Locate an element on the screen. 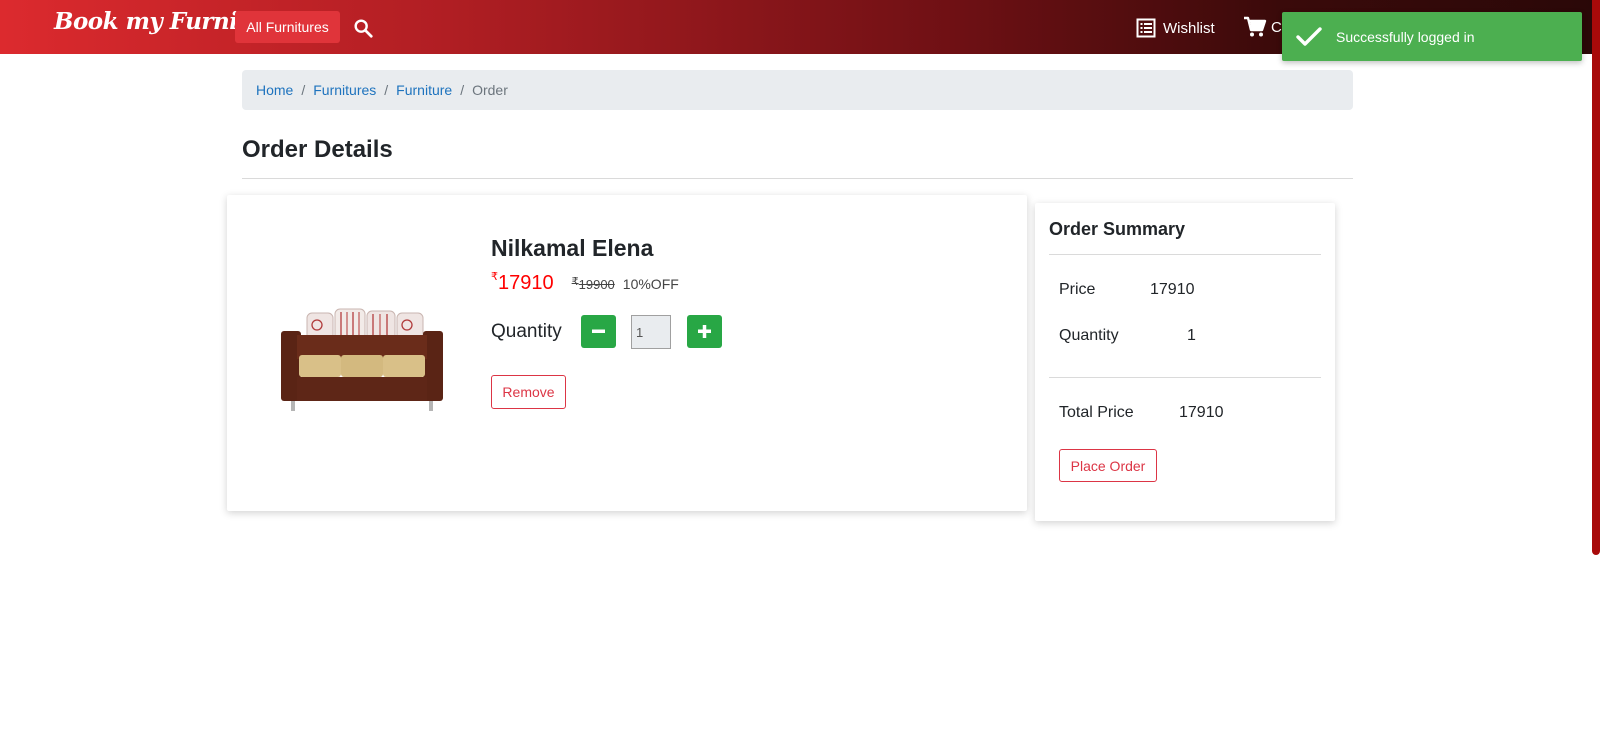 Image resolution: width=1600 pixels, height=745 pixels. quantity-label: Quantity is located at coordinates (526, 331).